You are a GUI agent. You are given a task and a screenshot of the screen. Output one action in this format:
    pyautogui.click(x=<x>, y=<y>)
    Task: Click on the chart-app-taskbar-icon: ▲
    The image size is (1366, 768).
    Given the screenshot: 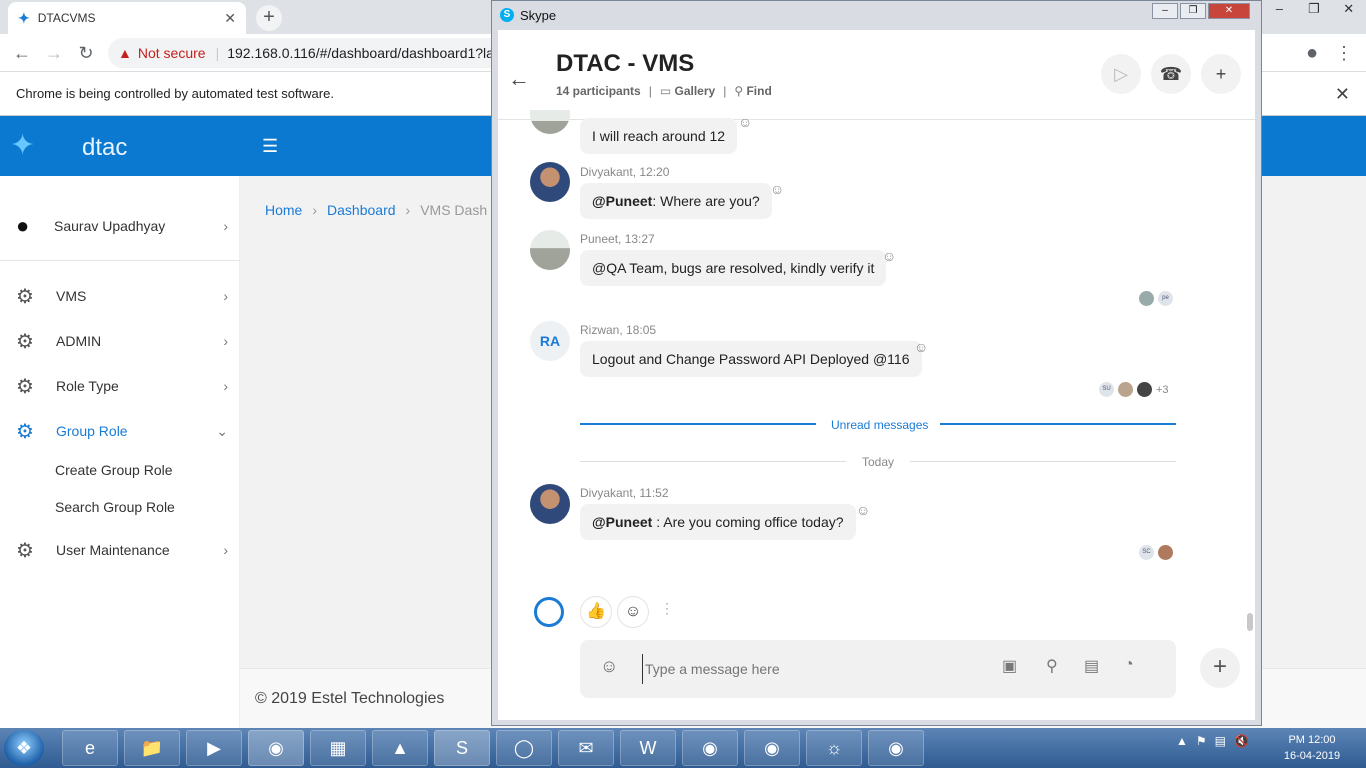 What is the action you would take?
    pyautogui.click(x=400, y=748)
    